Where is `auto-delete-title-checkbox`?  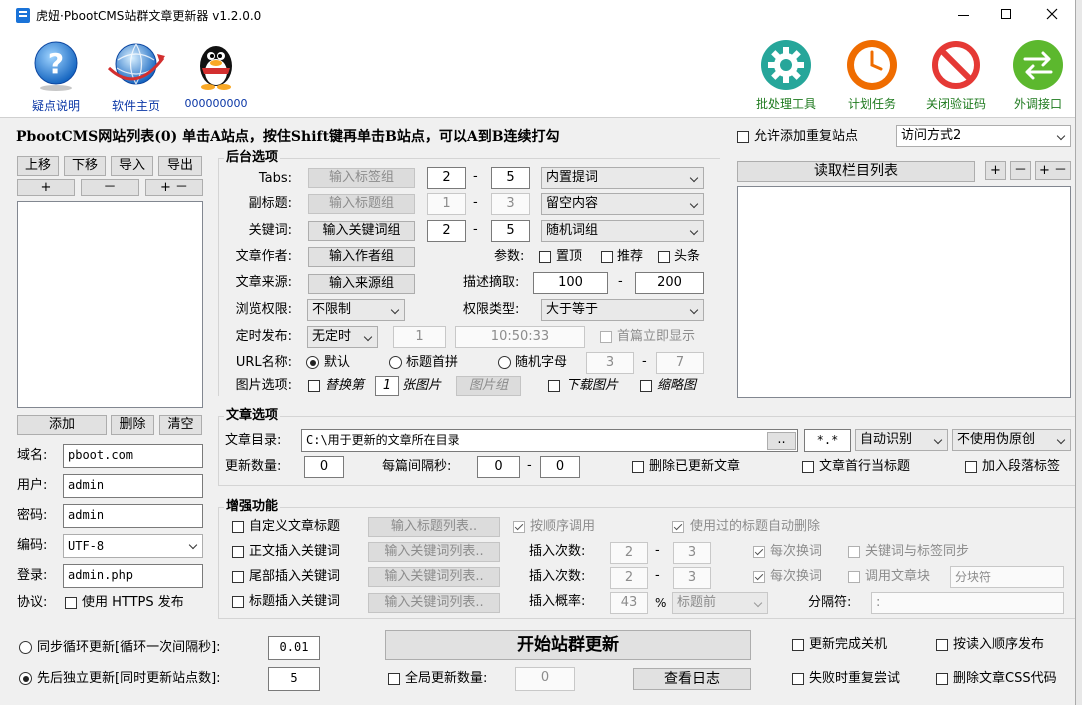
auto-delete-title-checkbox is located at coordinates (678, 527).